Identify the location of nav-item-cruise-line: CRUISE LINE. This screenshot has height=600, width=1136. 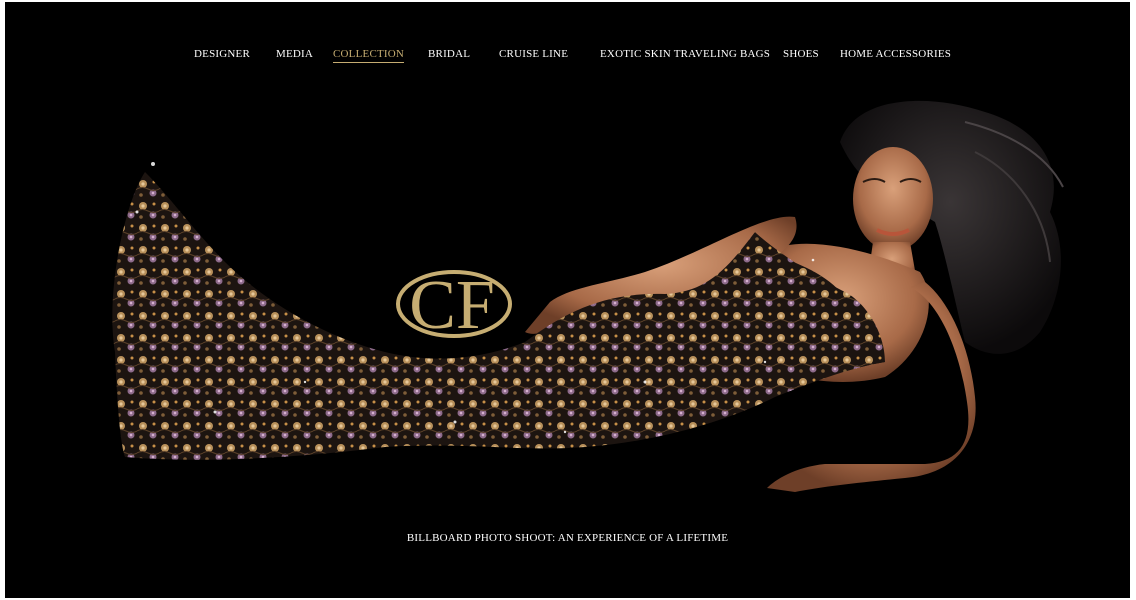
(533, 54).